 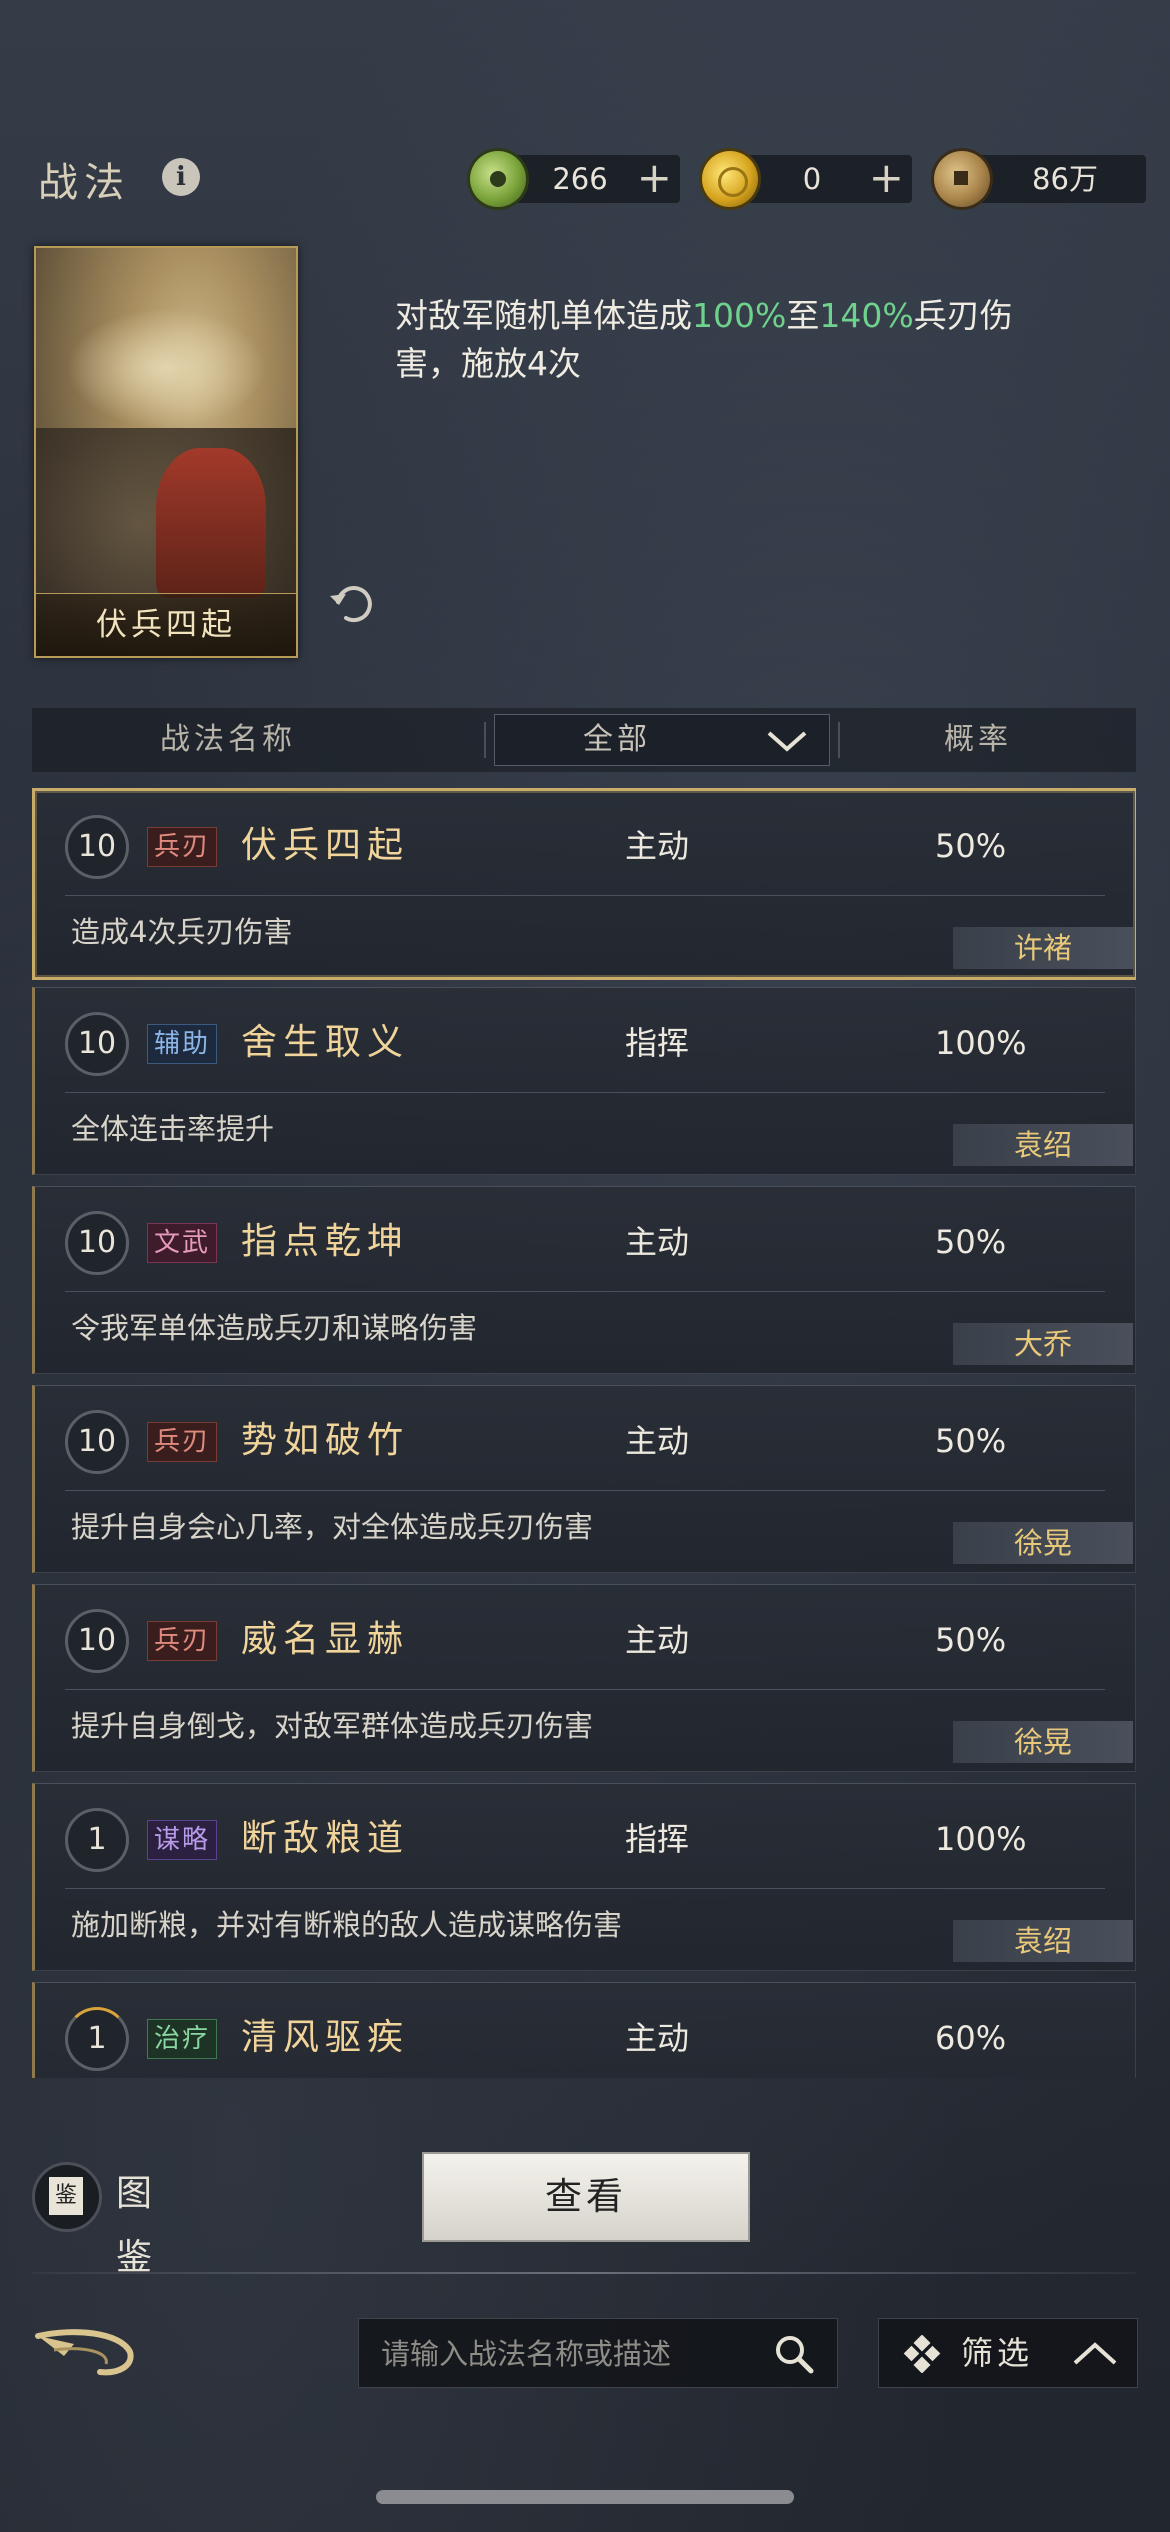 What do you see at coordinates (584, 1479) in the screenshot?
I see `skill-row: 10 兵刃 势如破竹 主动 50% 提升自身会心几率，对全体造成兵刃伤害 徐晃` at bounding box center [584, 1479].